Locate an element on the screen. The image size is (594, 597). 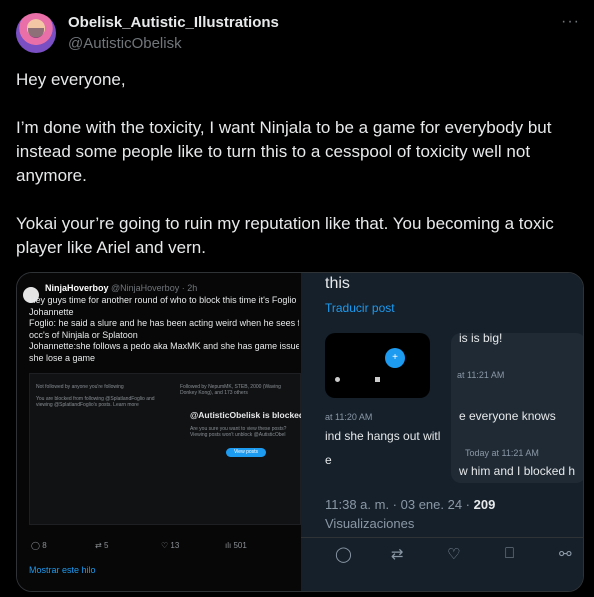
embedded-like-count: ♡ 13 is located at coordinates (170, 545).